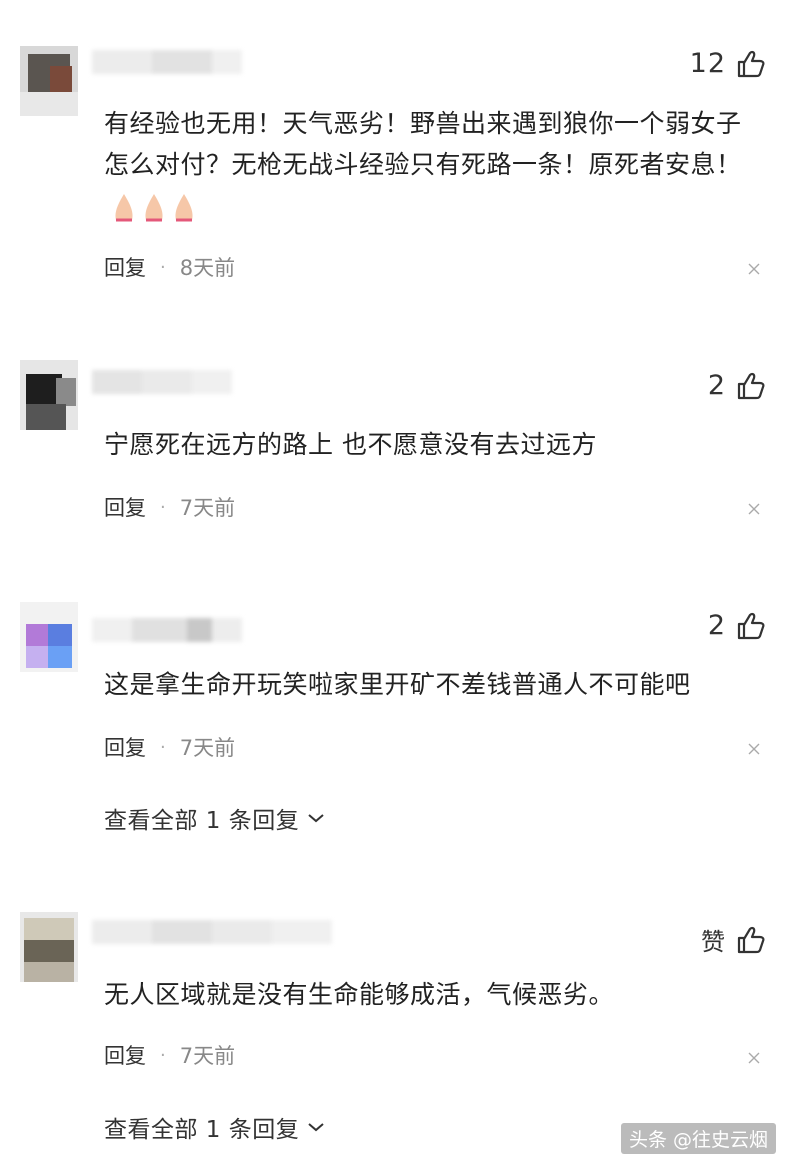 The image size is (798, 1174). Describe the element at coordinates (154, 207) in the screenshot. I see `praying-hands-emoji` at that location.